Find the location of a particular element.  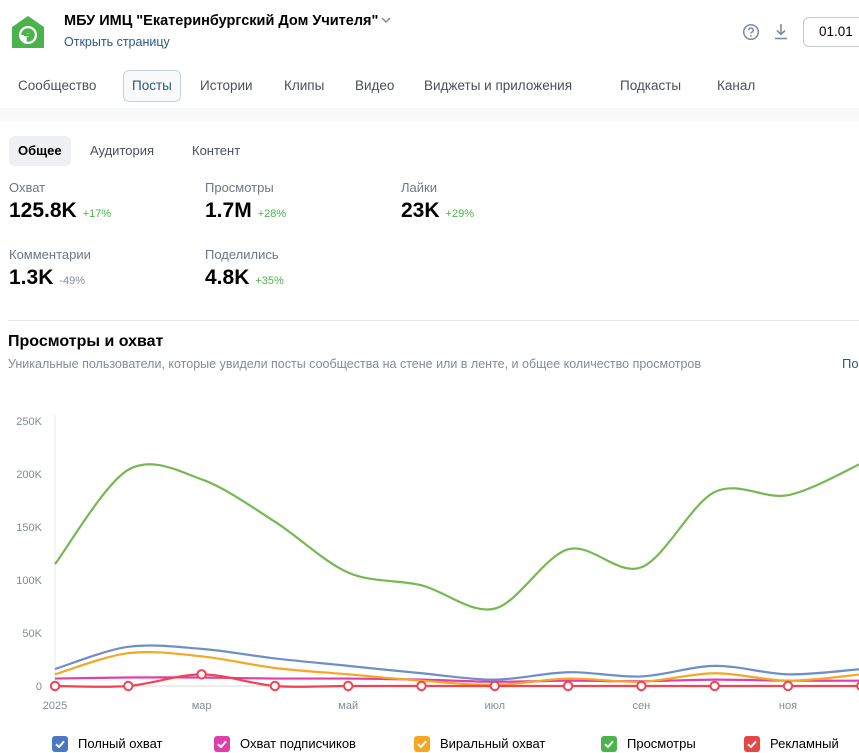

metric-shares: Поделились 4.8K +35% is located at coordinates (244, 268).